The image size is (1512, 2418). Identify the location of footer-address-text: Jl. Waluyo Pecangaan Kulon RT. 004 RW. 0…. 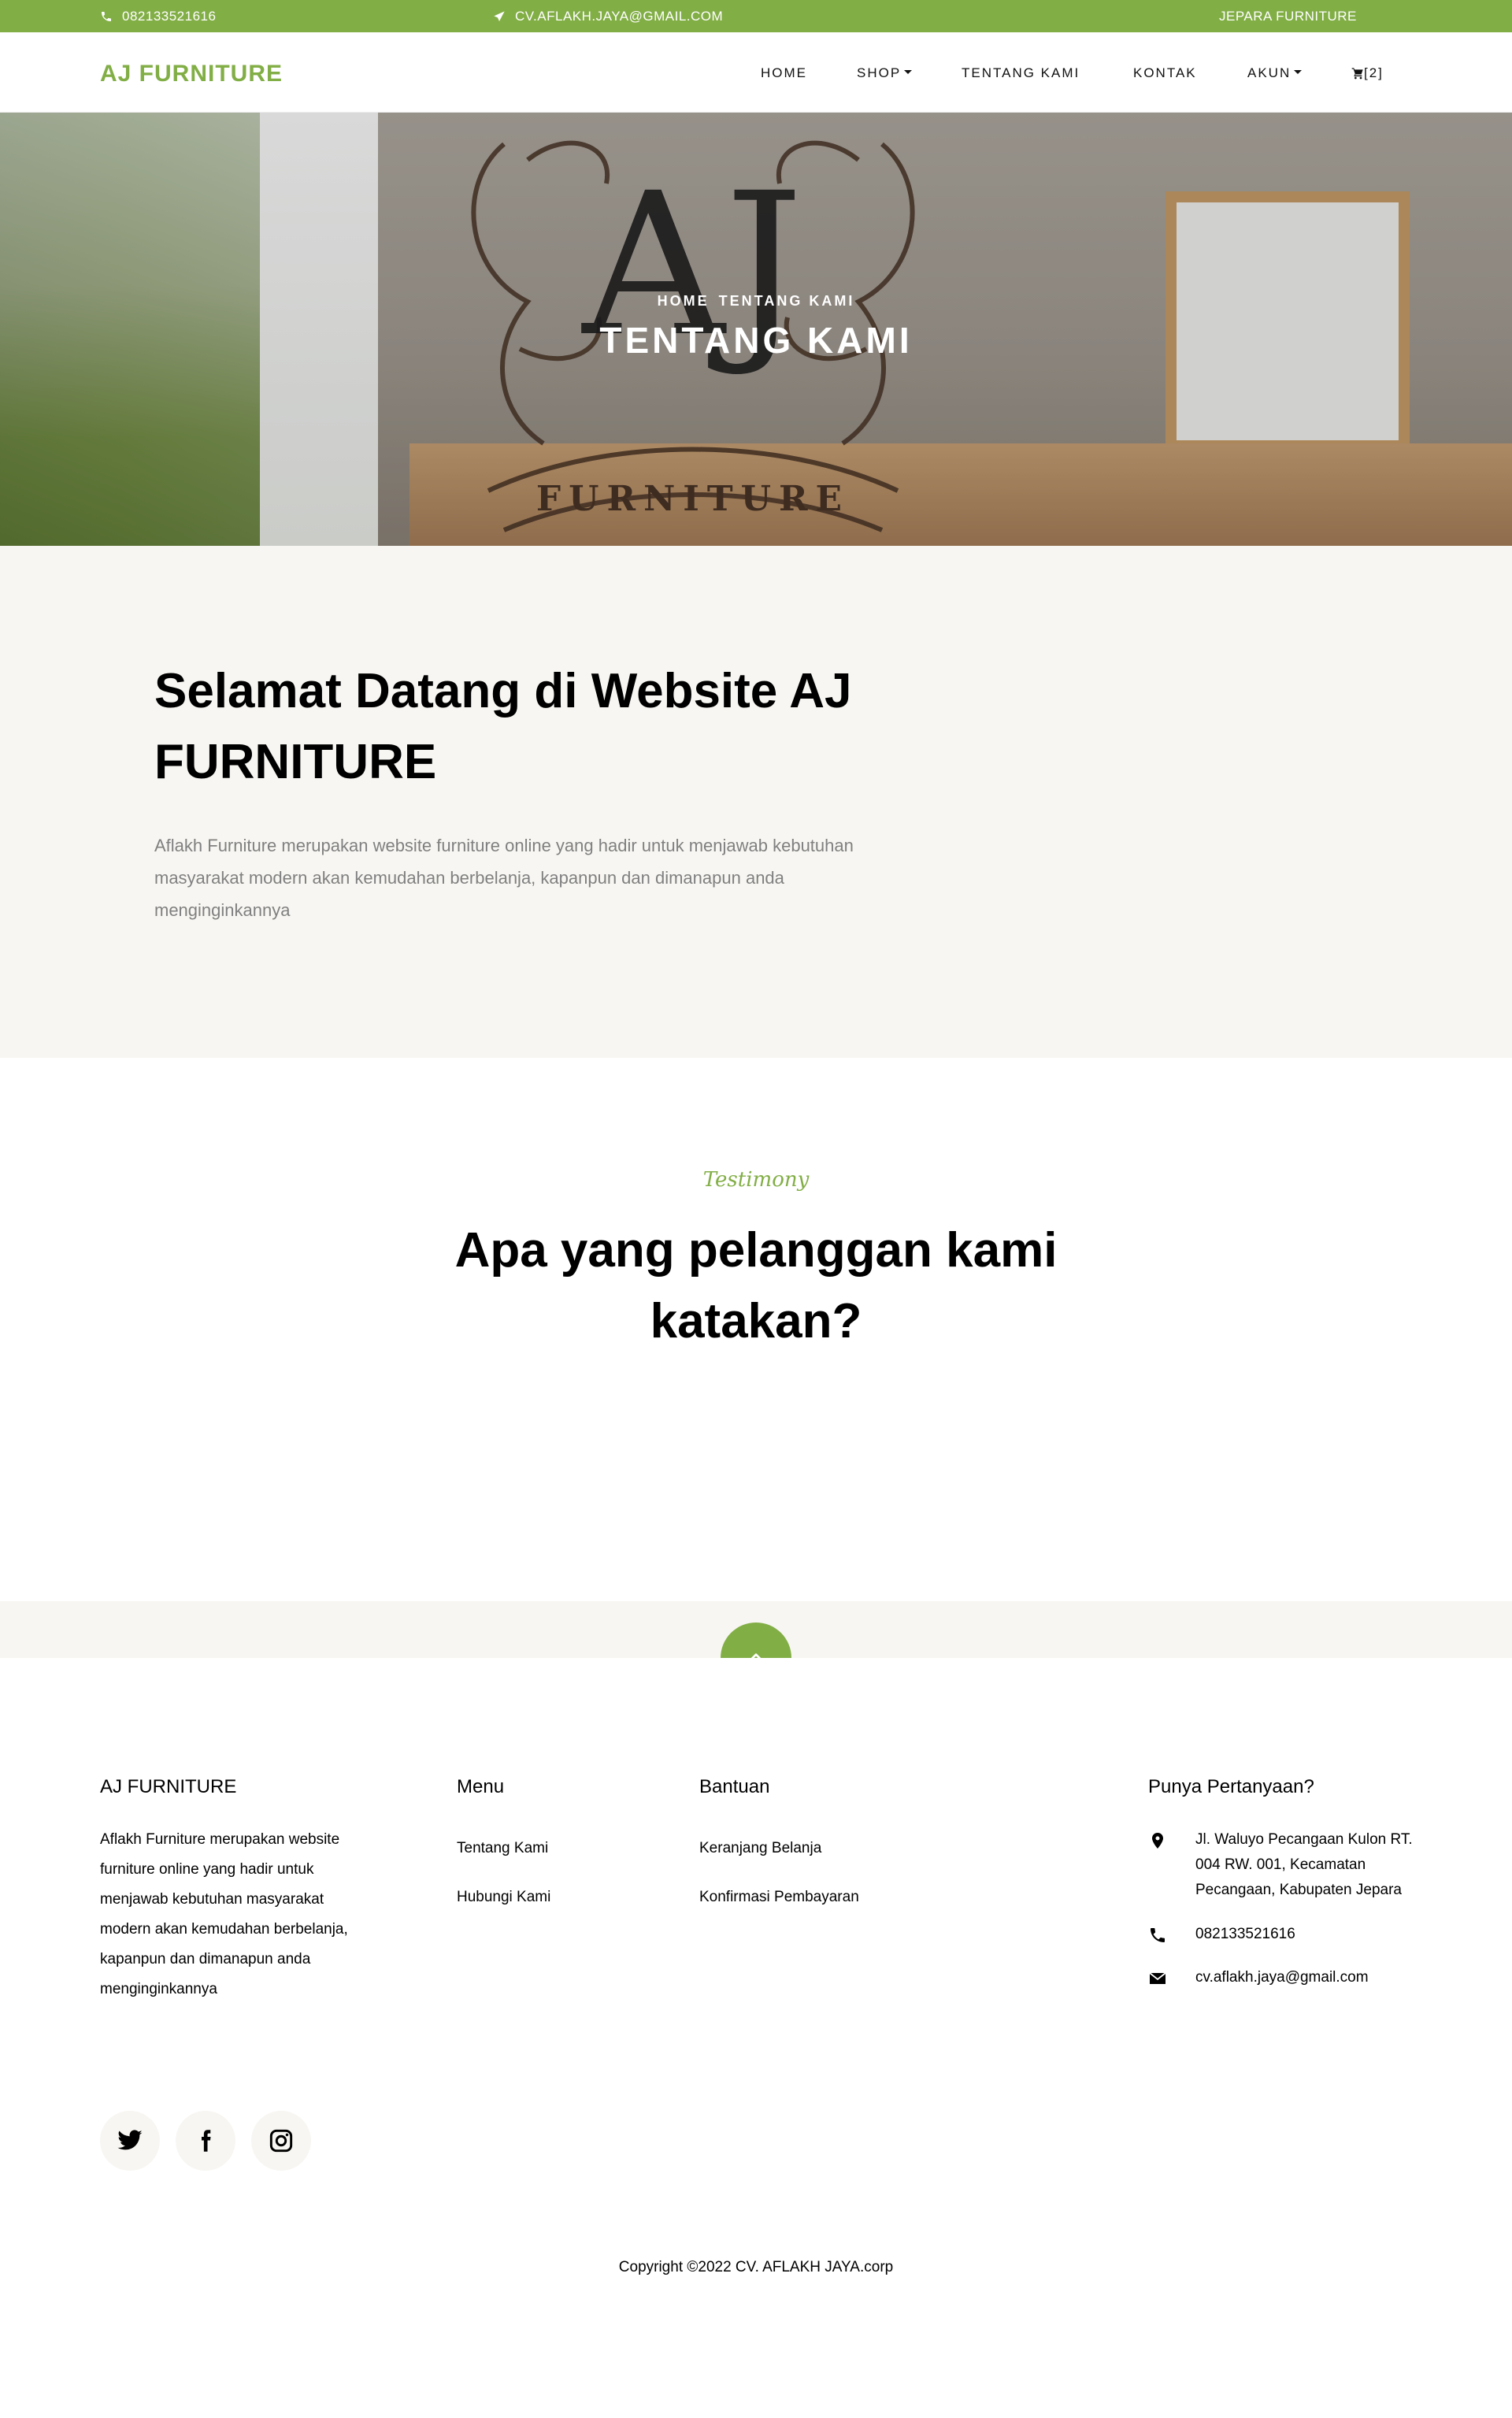
(1304, 1865).